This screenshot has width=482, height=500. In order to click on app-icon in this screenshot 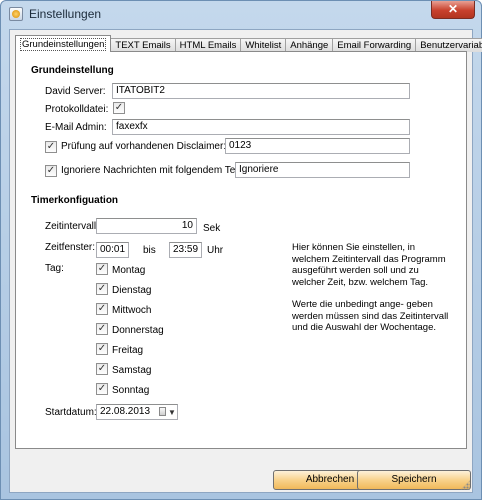, I will do `click(16, 14)`.